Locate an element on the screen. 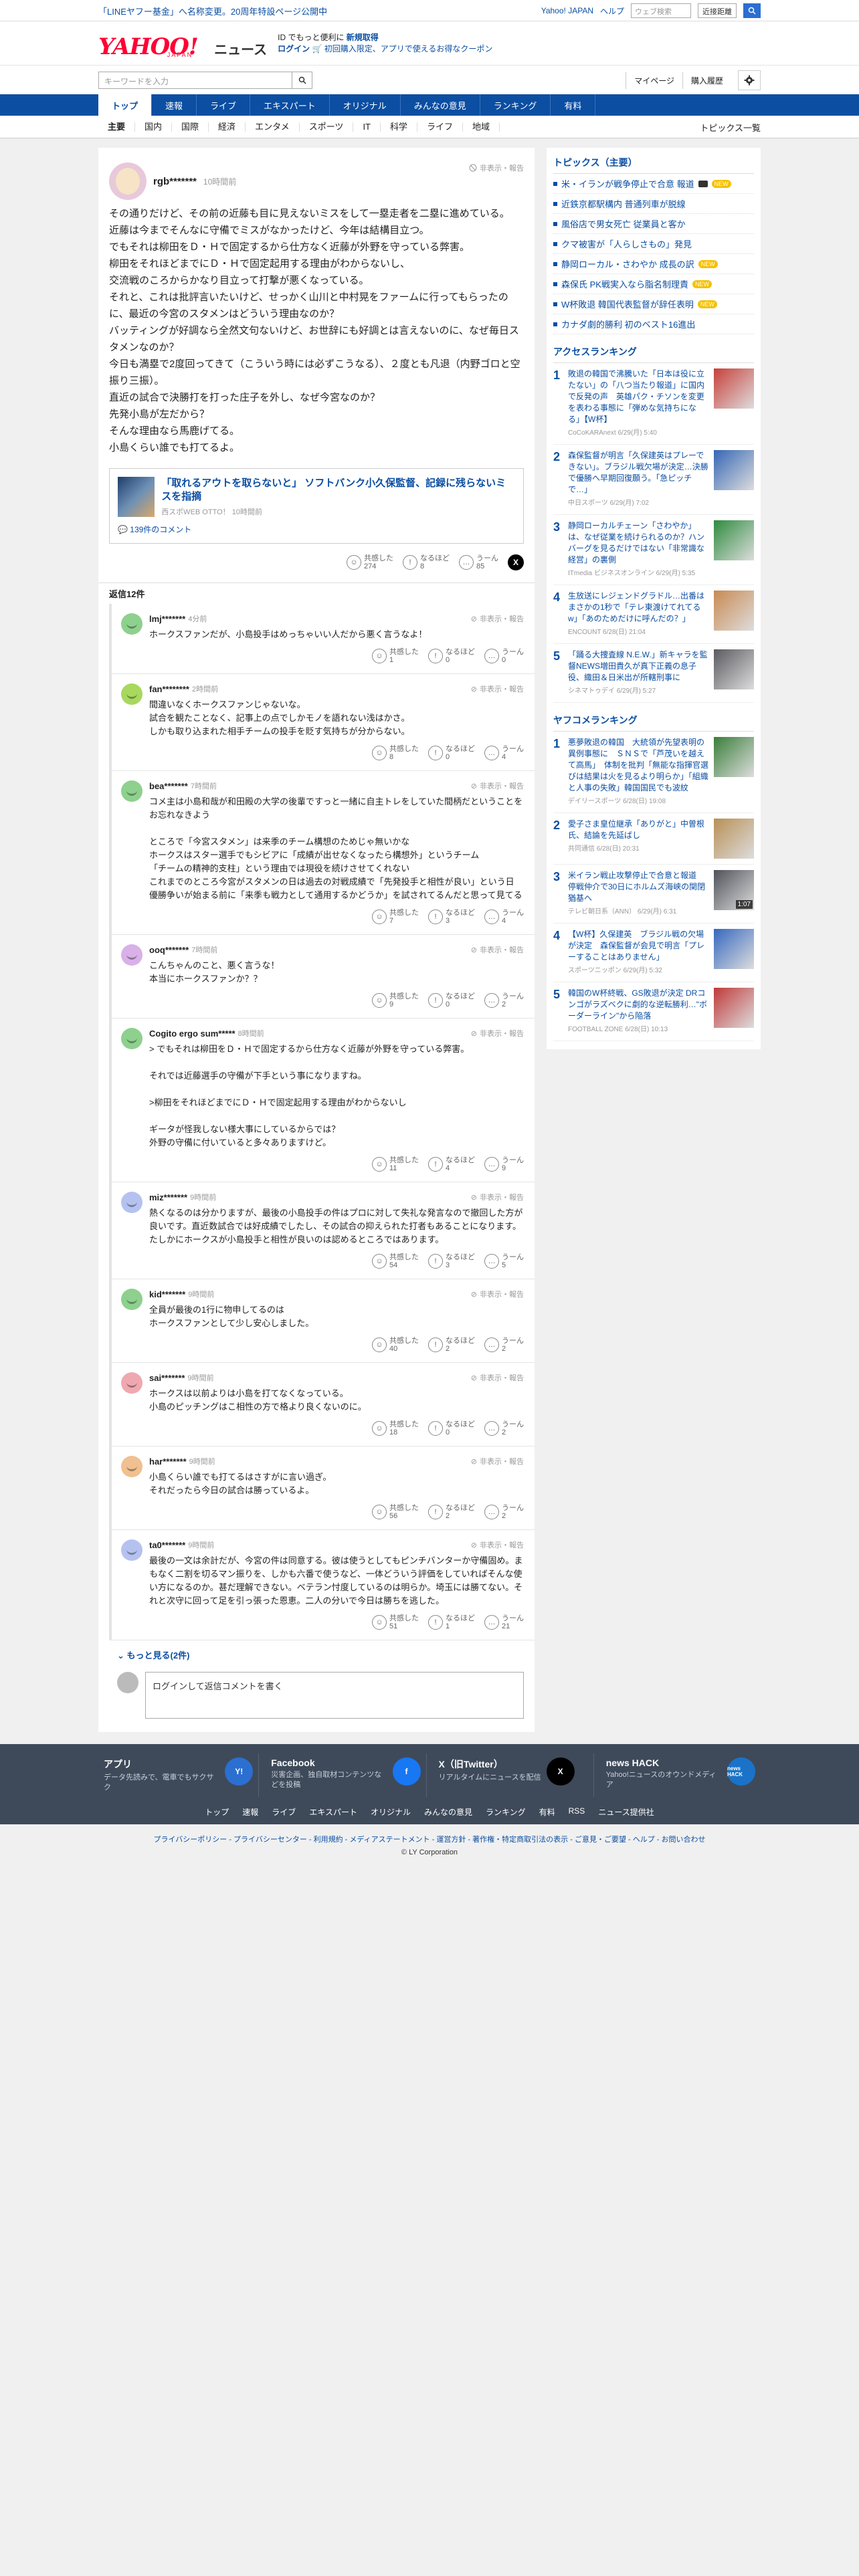  hmm-button: … うーん 9 is located at coordinates (504, 1164).